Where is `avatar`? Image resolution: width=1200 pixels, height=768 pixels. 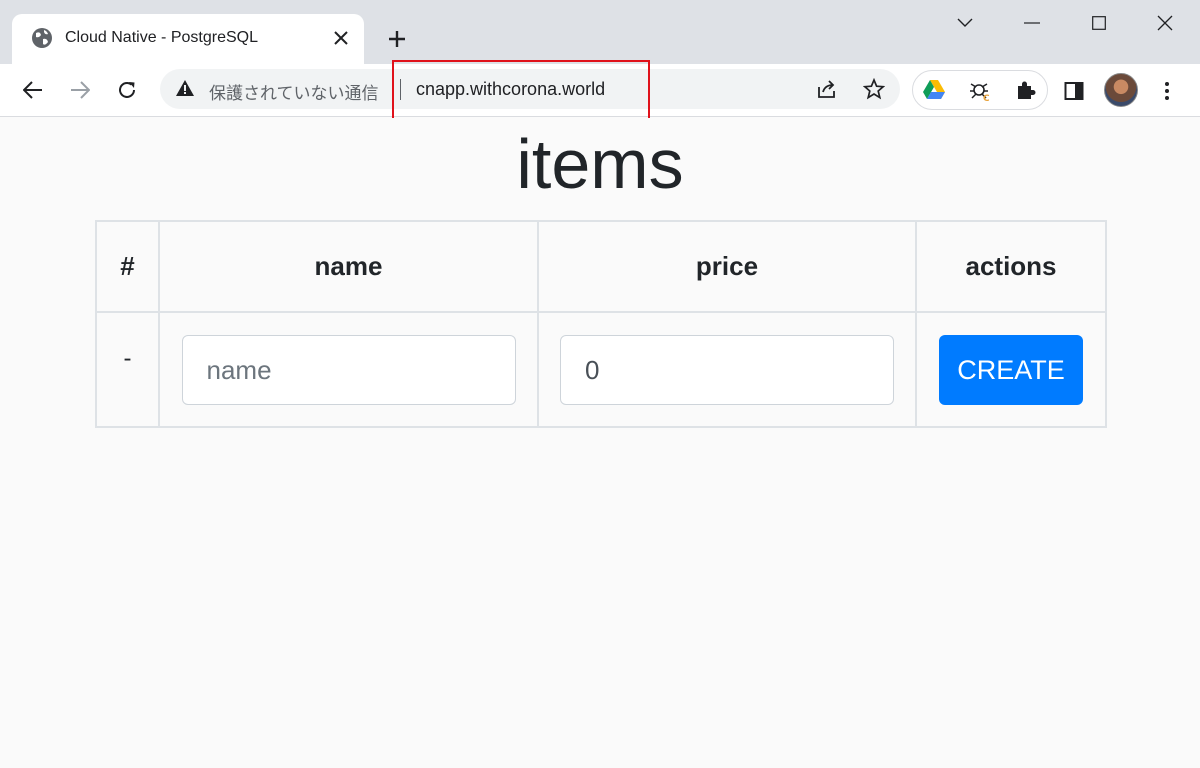 avatar is located at coordinates (1121, 90).